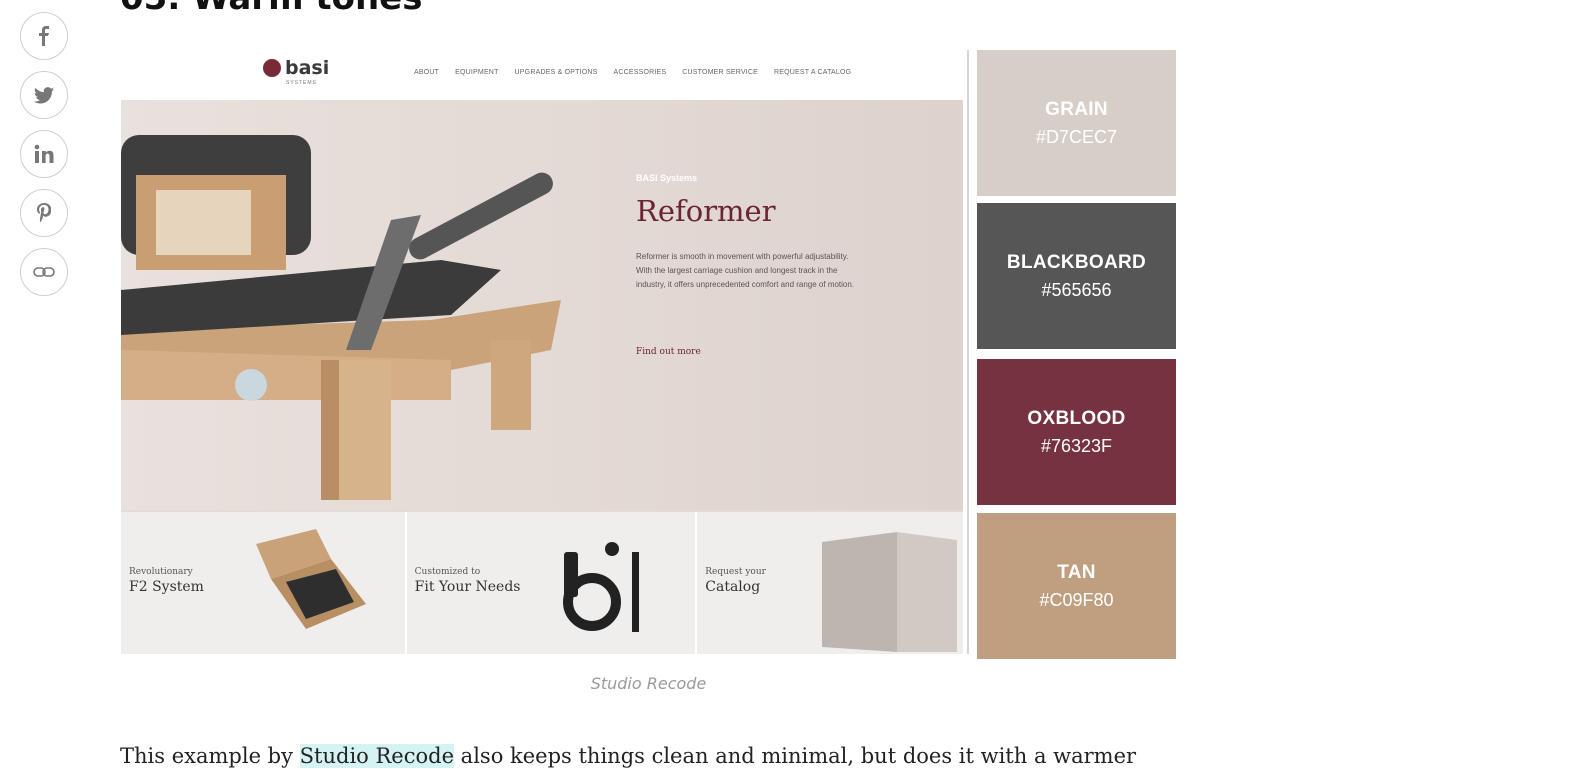  What do you see at coordinates (1076, 136) in the screenshot?
I see `swatch-hex: #D7CEC7` at bounding box center [1076, 136].